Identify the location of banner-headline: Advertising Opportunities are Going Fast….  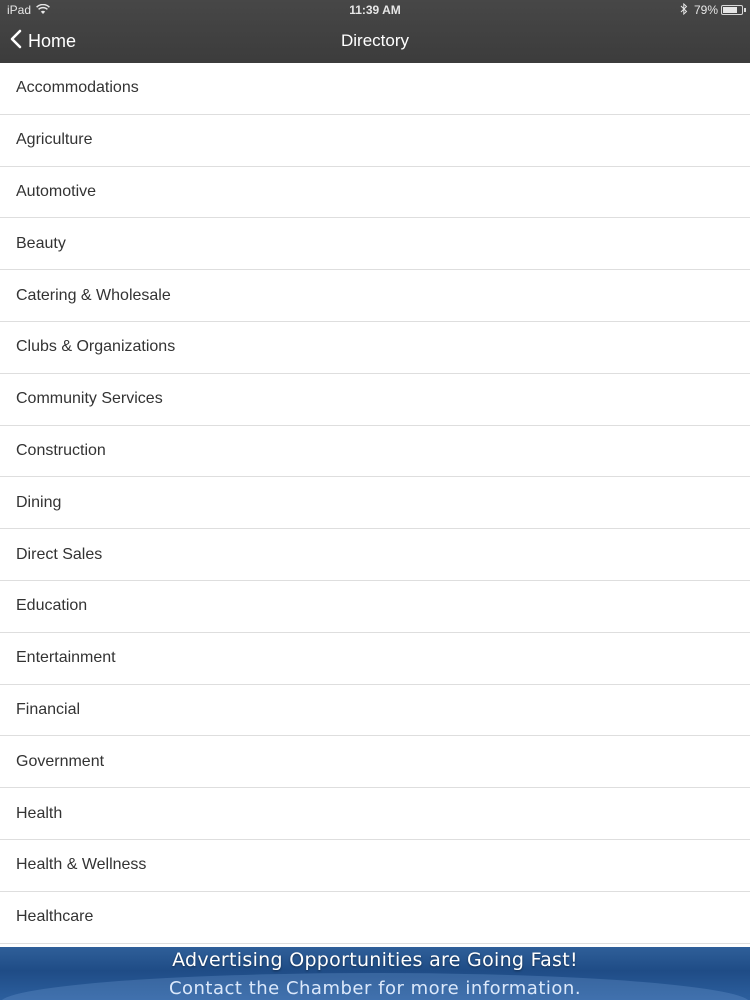
(375, 960).